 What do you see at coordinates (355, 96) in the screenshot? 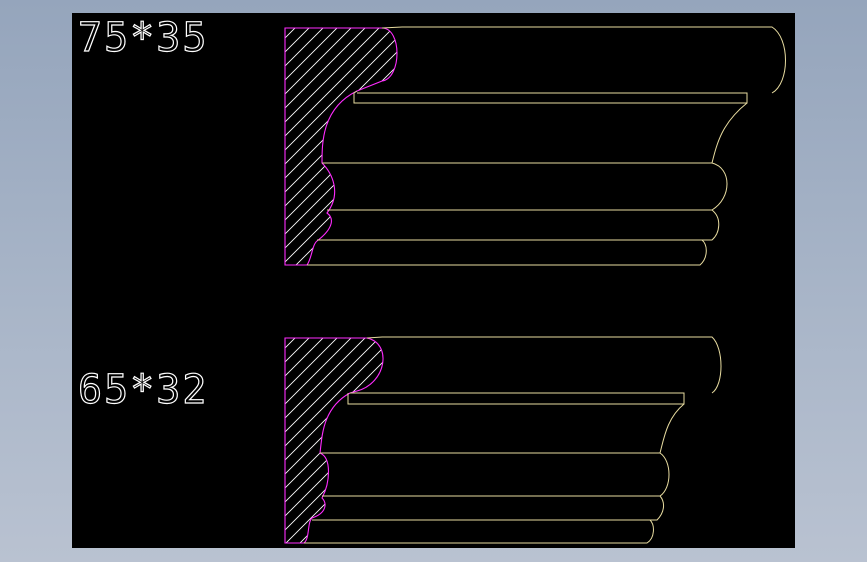
I see `profile-step-top` at bounding box center [355, 96].